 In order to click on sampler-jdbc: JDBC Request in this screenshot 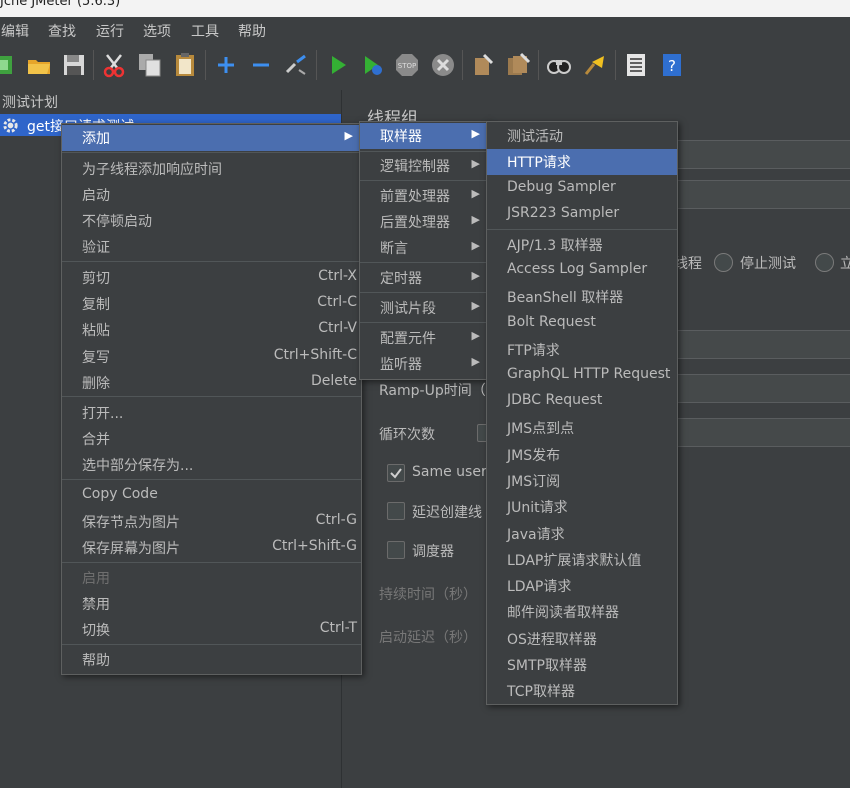, I will do `click(582, 402)`.